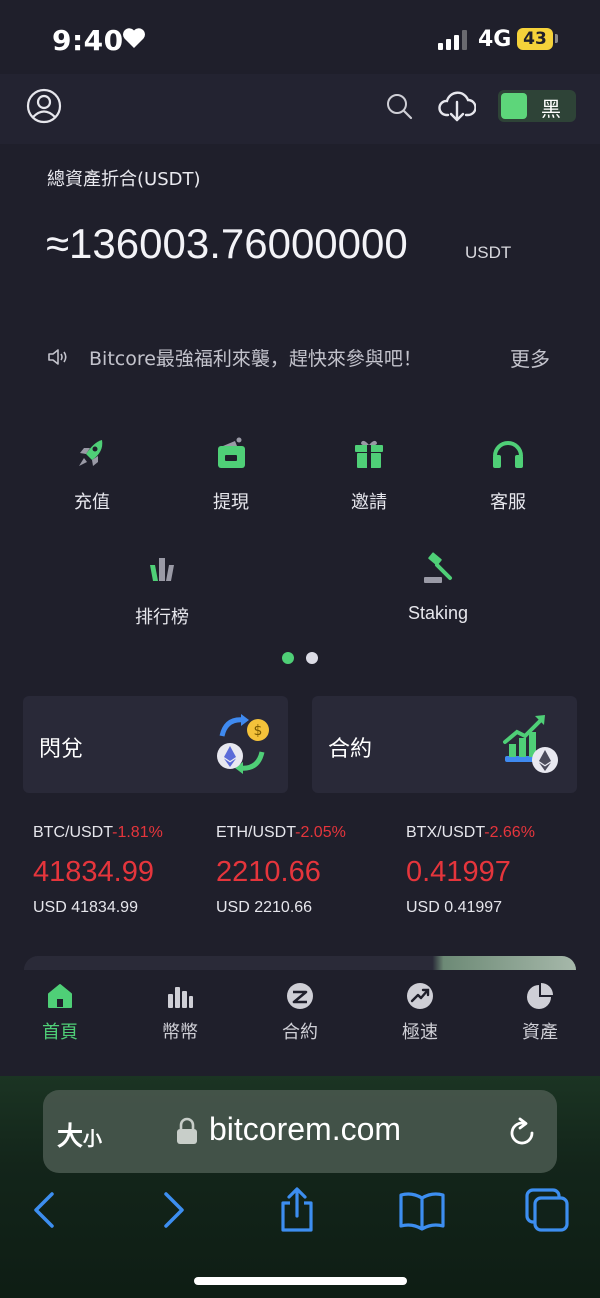 The width and height of the screenshot is (600, 1298). Describe the element at coordinates (57, 357) in the screenshot. I see `speaker-icon` at that location.